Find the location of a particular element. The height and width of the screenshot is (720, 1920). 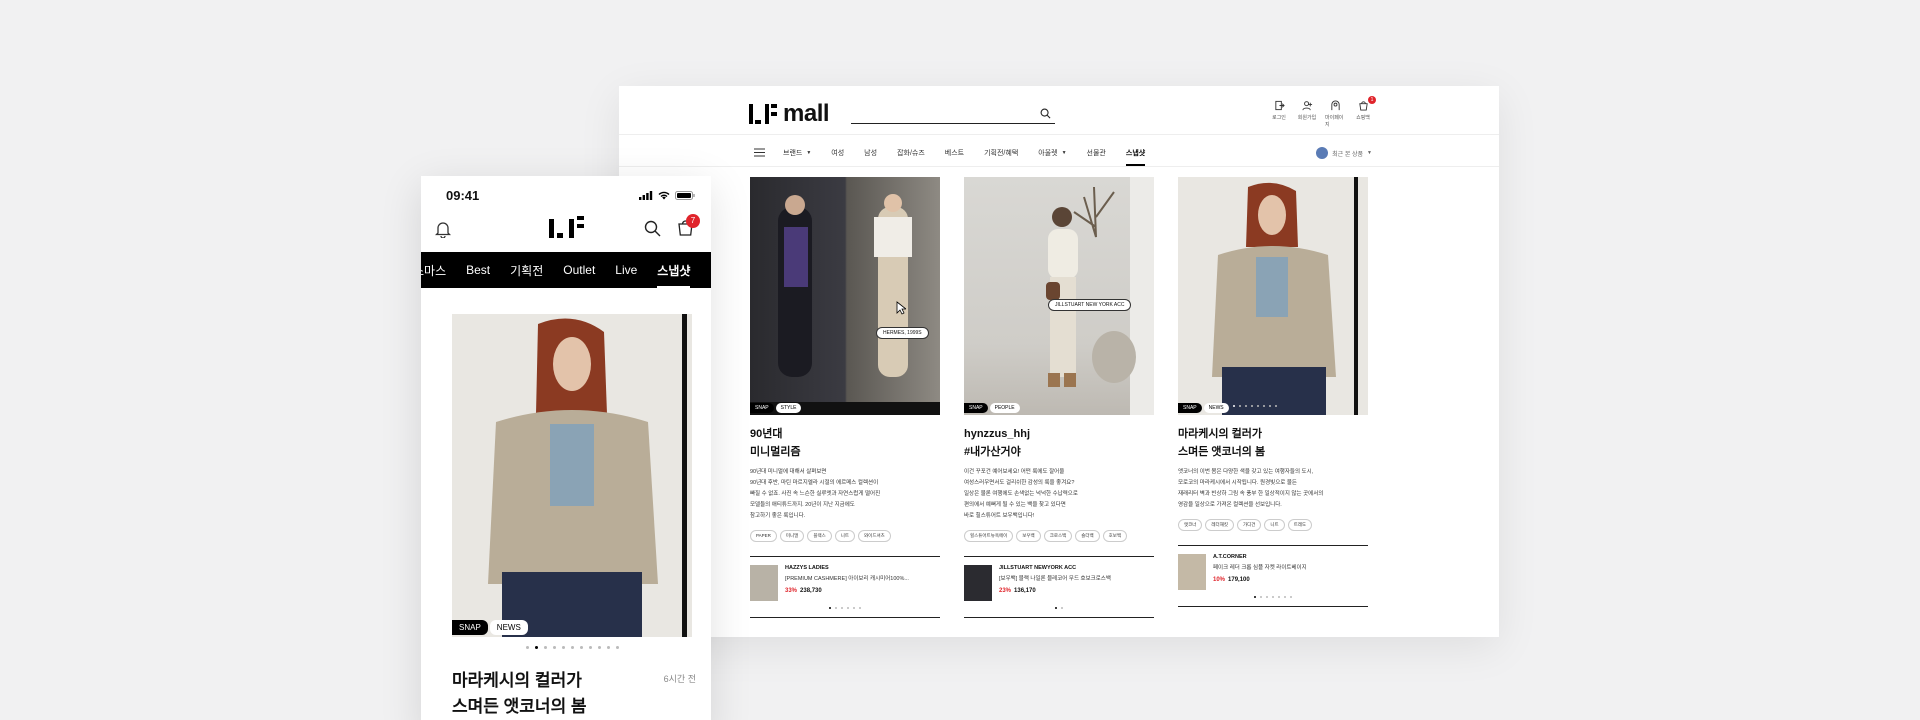

product-name: [보우백] 블랙 나일론 블레코어 무드 호보크로스백 is located at coordinates (1055, 579).